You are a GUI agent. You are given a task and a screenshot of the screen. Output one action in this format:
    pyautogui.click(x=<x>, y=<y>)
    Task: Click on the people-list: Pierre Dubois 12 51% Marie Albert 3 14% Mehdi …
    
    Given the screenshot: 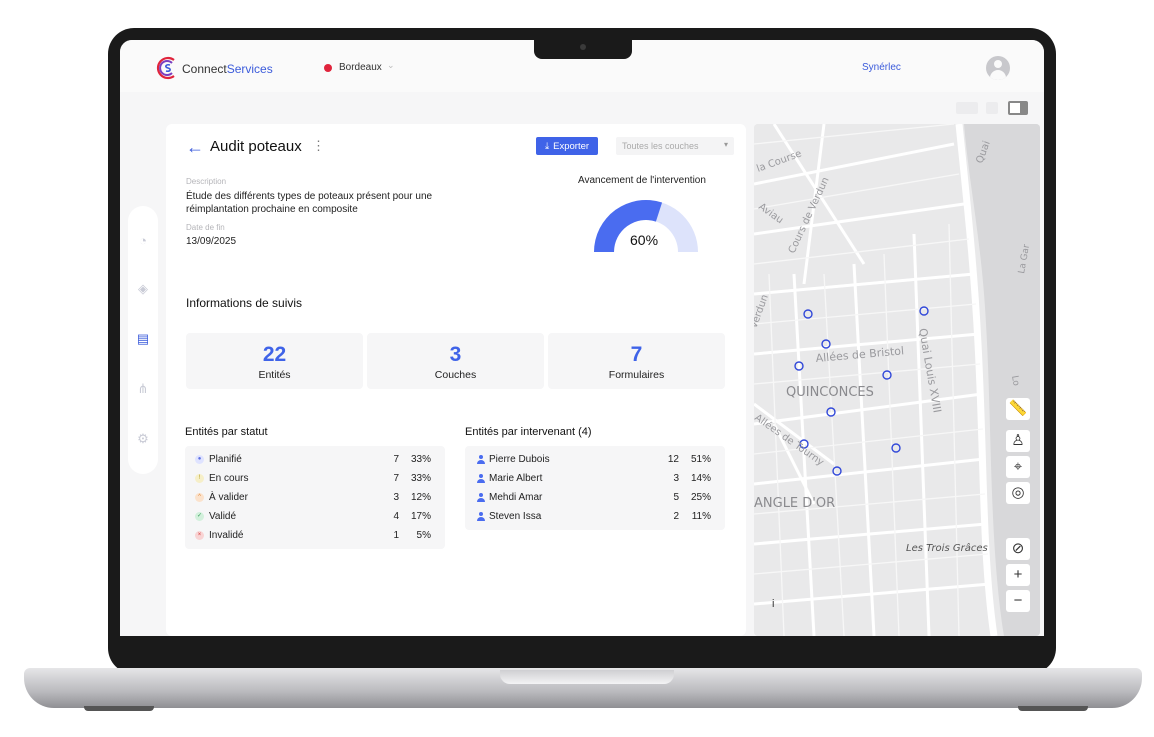 What is the action you would take?
    pyautogui.click(x=595, y=488)
    